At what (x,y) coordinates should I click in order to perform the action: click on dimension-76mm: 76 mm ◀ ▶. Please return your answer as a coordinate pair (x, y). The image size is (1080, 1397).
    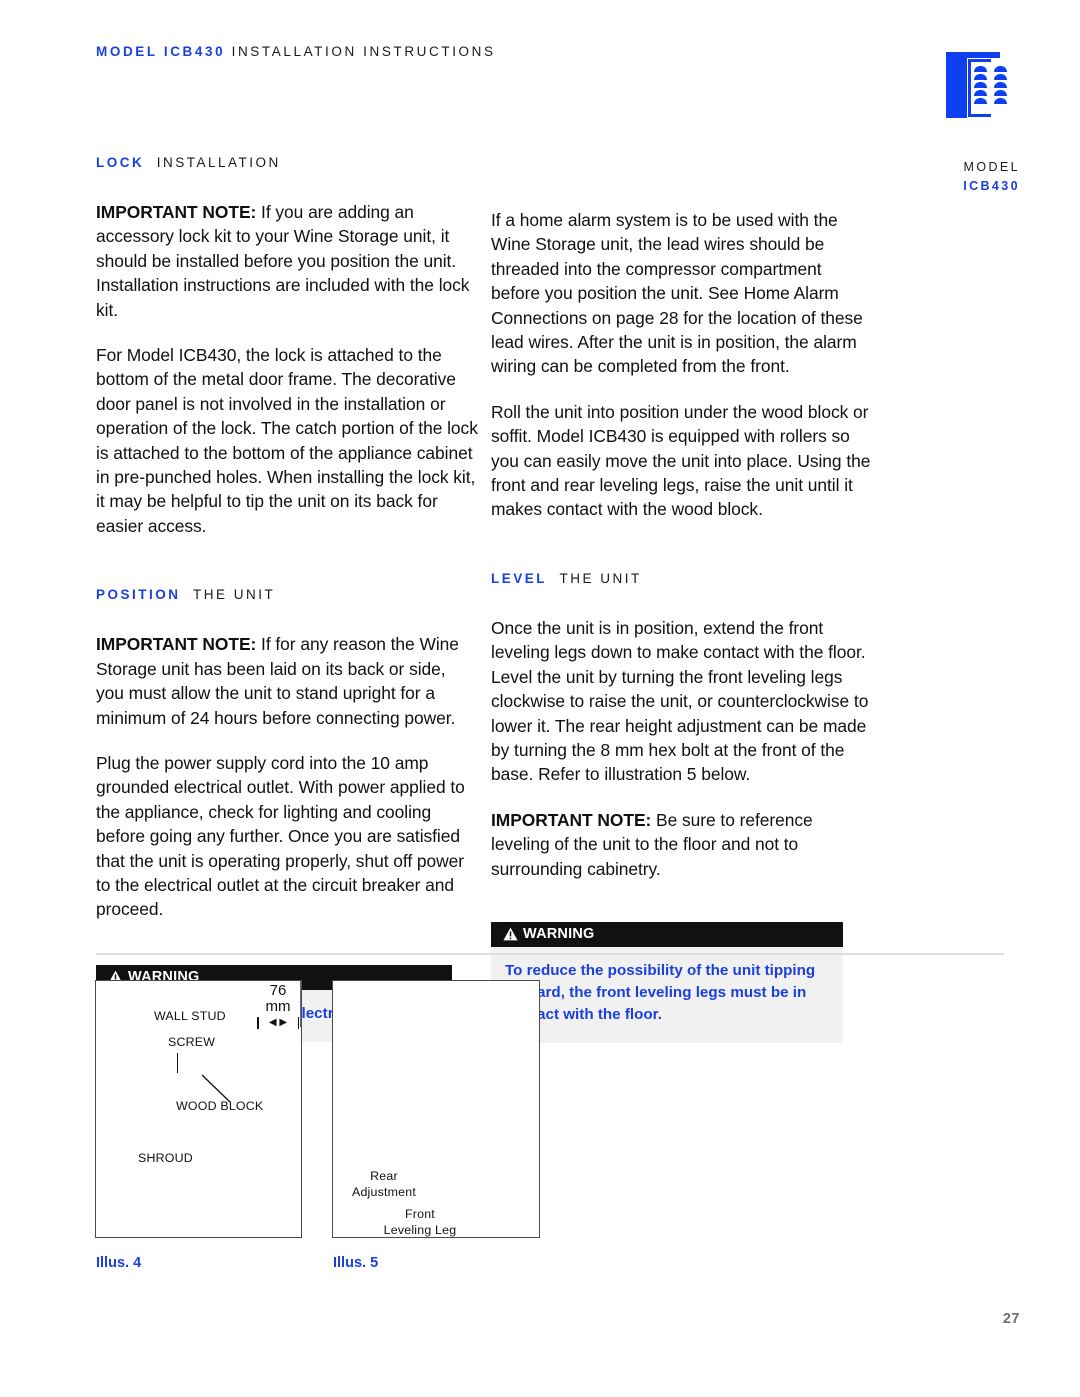
    Looking at the image, I should click on (278, 1006).